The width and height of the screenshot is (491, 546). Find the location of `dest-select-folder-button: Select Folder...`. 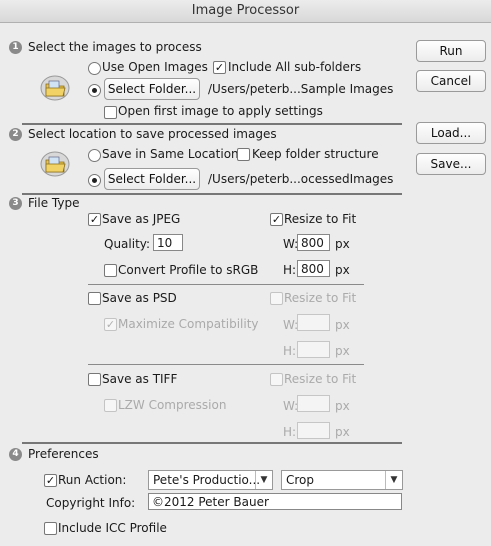

dest-select-folder-button: Select Folder... is located at coordinates (152, 179).